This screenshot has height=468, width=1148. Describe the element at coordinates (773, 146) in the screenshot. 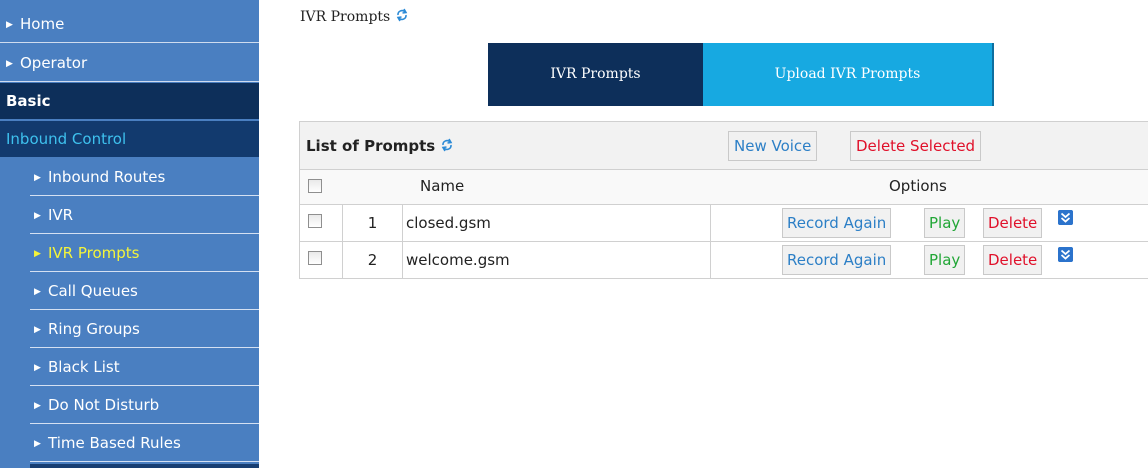

I see `new-voice-button: New Voice` at that location.